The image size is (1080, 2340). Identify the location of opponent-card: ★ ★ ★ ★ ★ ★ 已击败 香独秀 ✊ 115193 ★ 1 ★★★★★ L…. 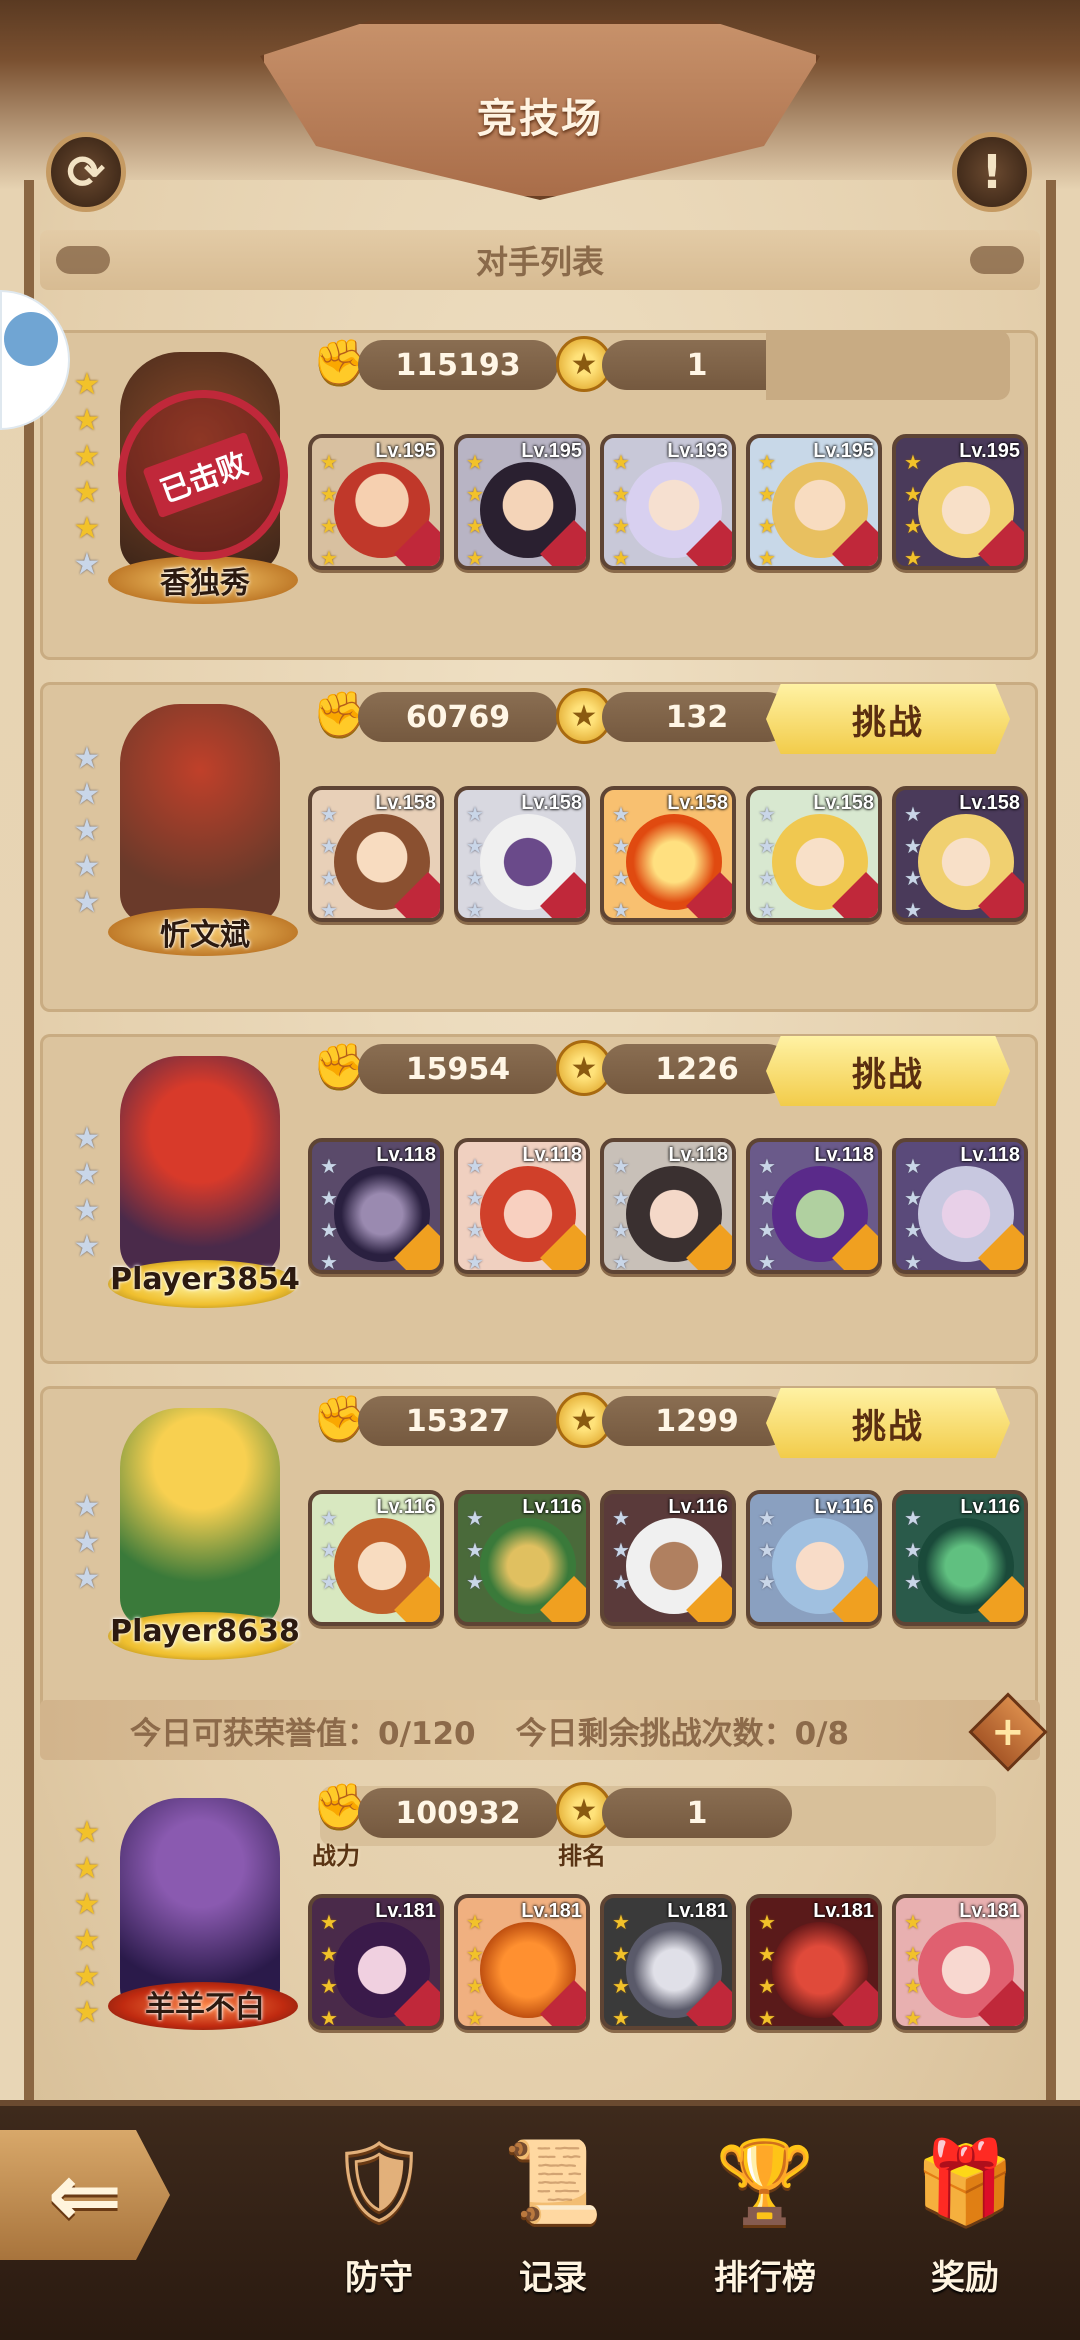
(539, 495).